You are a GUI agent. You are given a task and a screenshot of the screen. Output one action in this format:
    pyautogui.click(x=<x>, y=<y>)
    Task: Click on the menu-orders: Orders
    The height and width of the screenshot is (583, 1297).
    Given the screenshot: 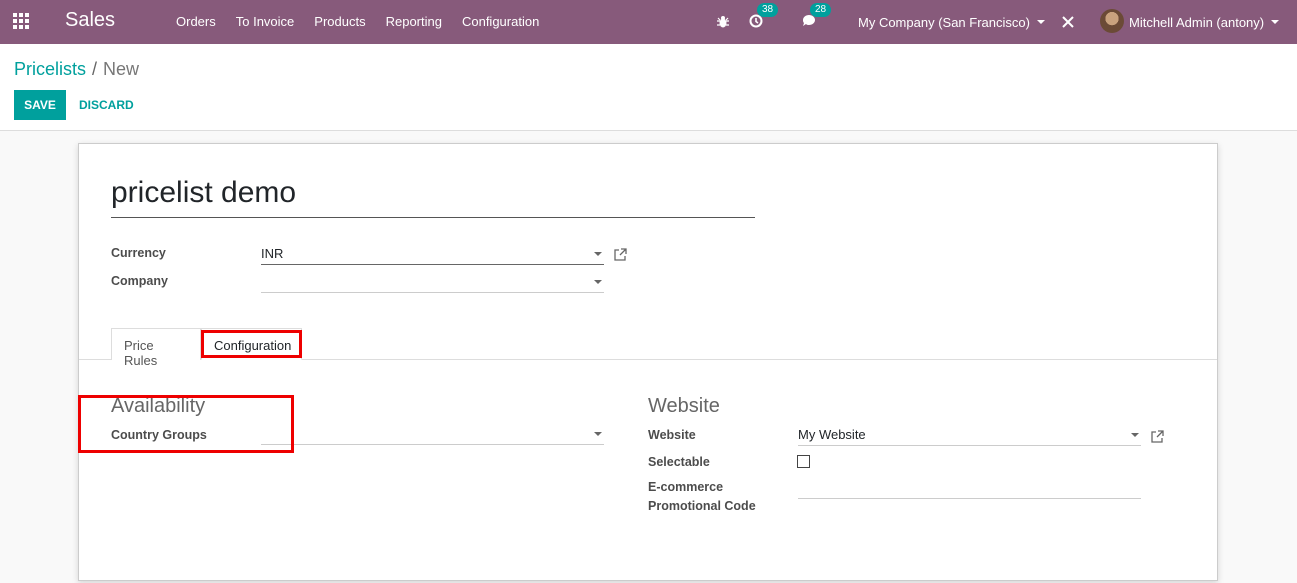 What is the action you would take?
    pyautogui.click(x=196, y=21)
    